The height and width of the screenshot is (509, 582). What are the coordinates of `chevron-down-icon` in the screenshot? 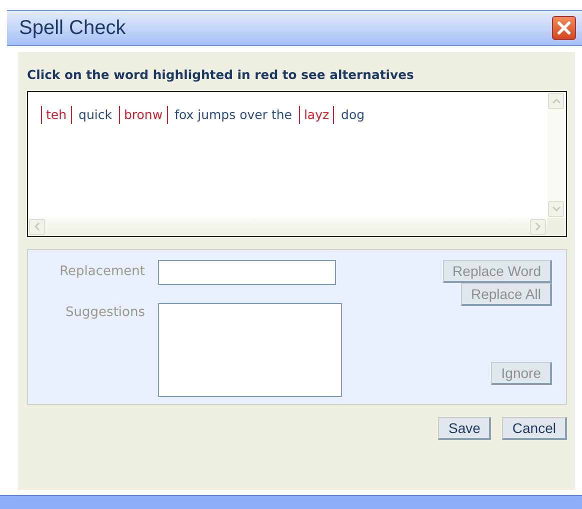 It's located at (556, 209).